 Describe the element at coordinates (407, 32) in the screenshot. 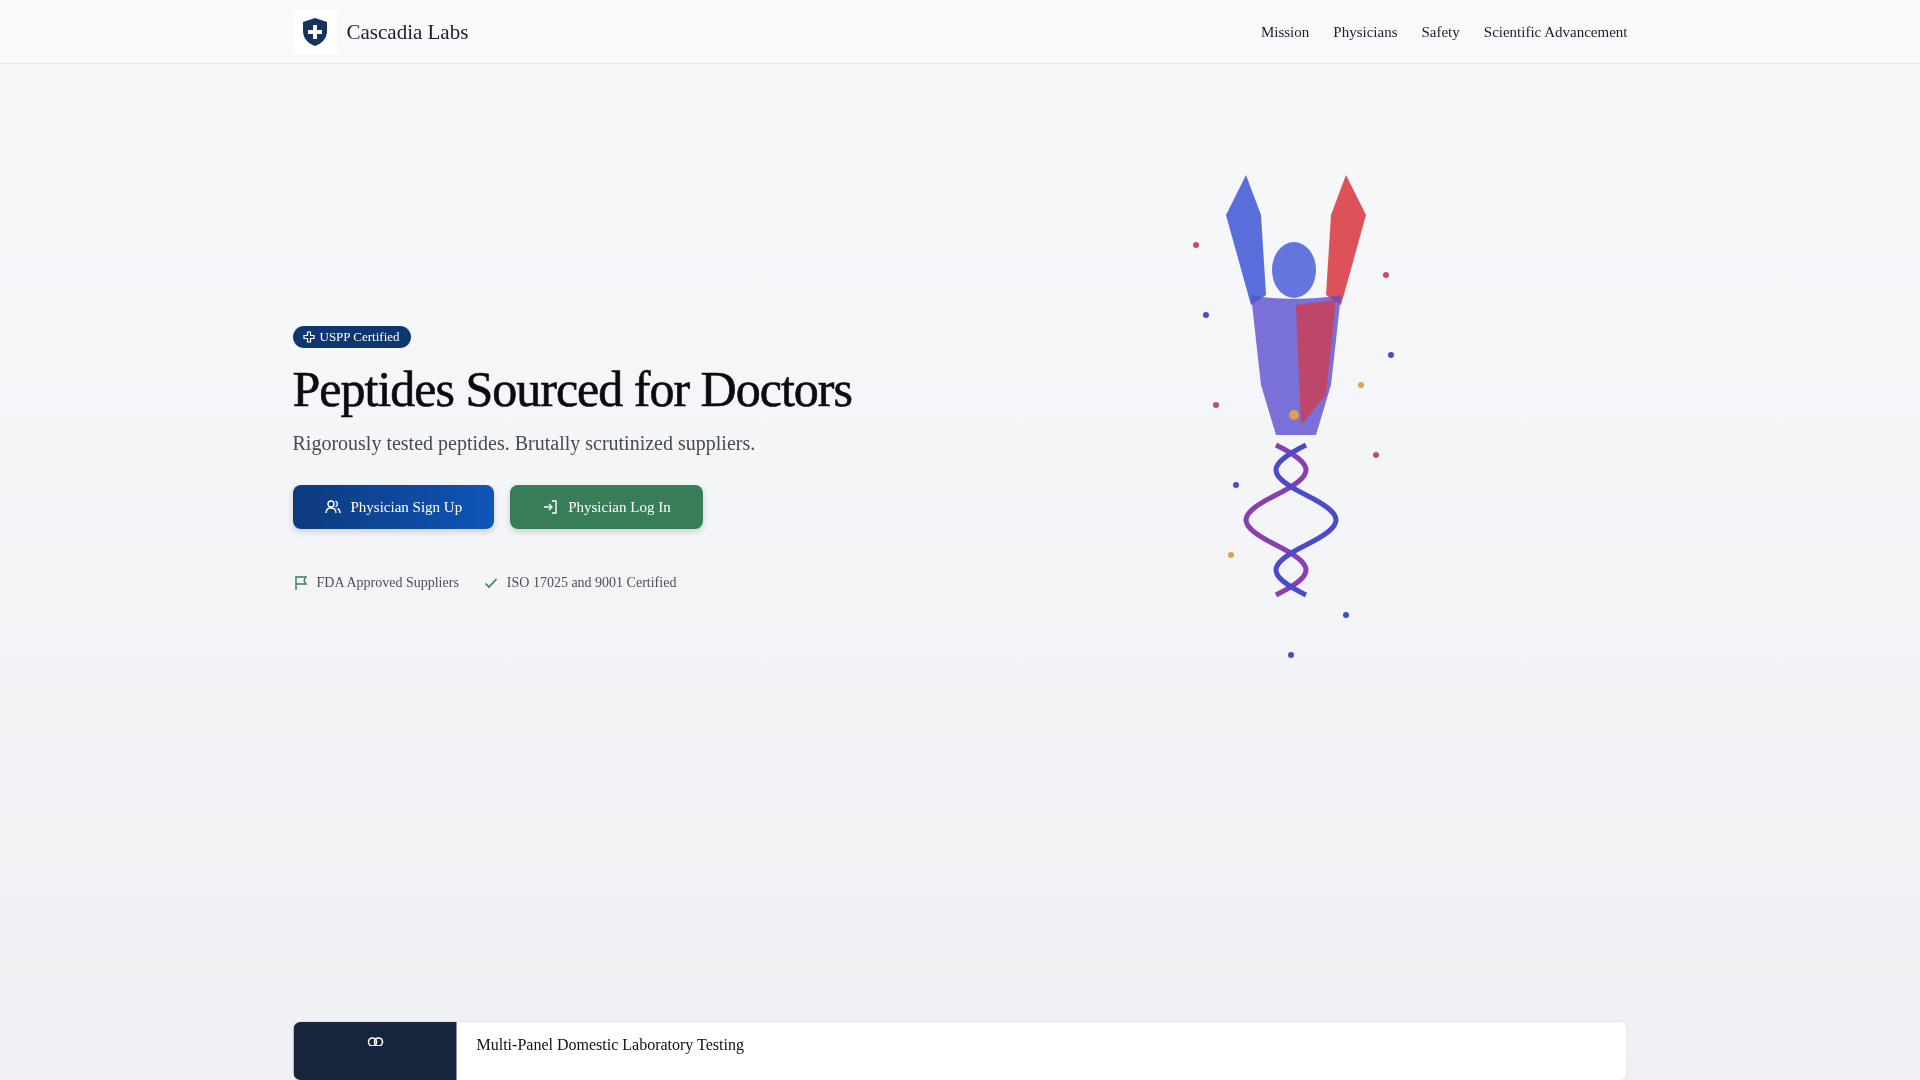

I see `brand-name: Cascadia Labs` at that location.